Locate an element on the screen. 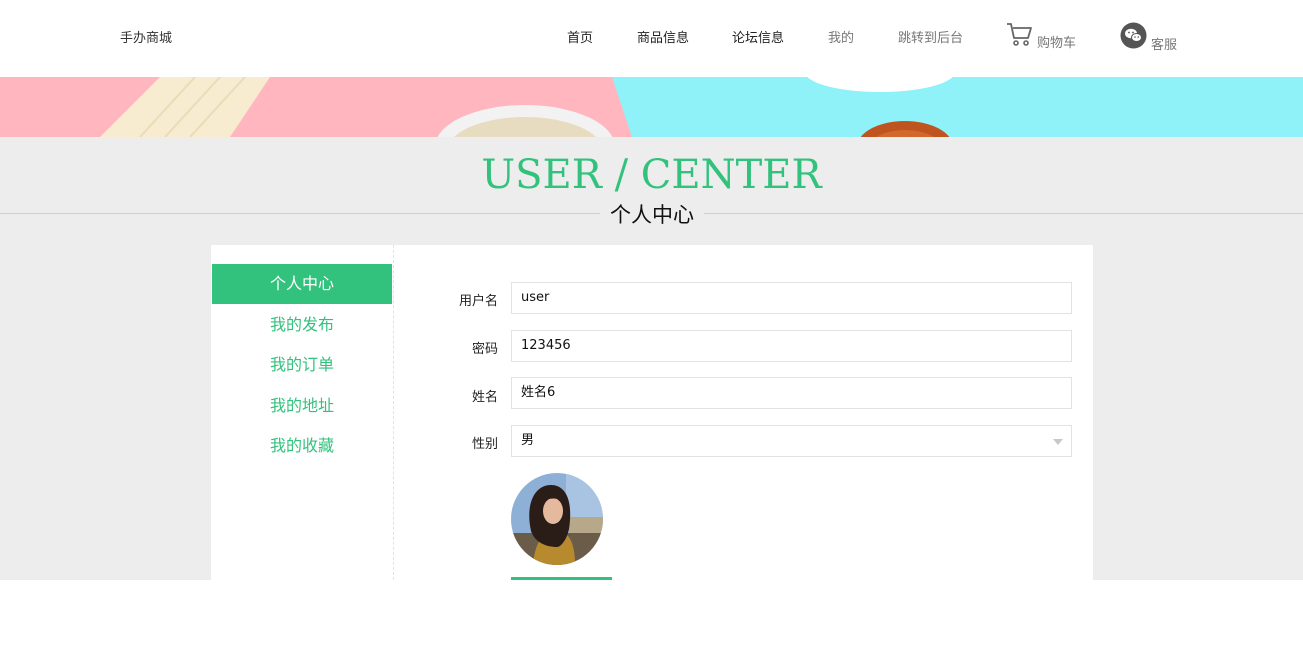  nav-home: 首页 is located at coordinates (580, 36).